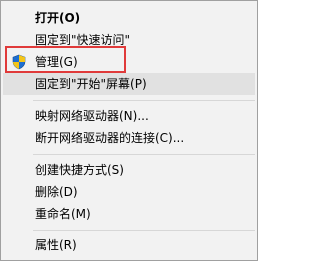  Describe the element at coordinates (56, 245) in the screenshot. I see `menu-item-label: 属性(R)` at that location.